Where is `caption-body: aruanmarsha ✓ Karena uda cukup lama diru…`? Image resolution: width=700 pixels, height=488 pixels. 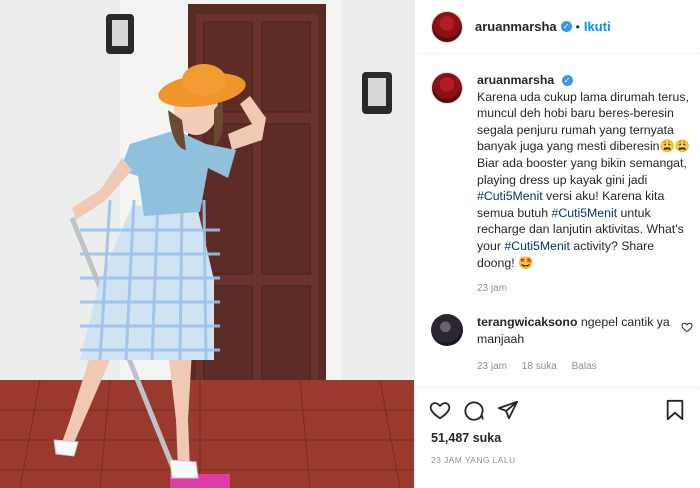 caption-body: aruanmarsha ✓ Karena uda cukup lama diru… is located at coordinates (583, 185).